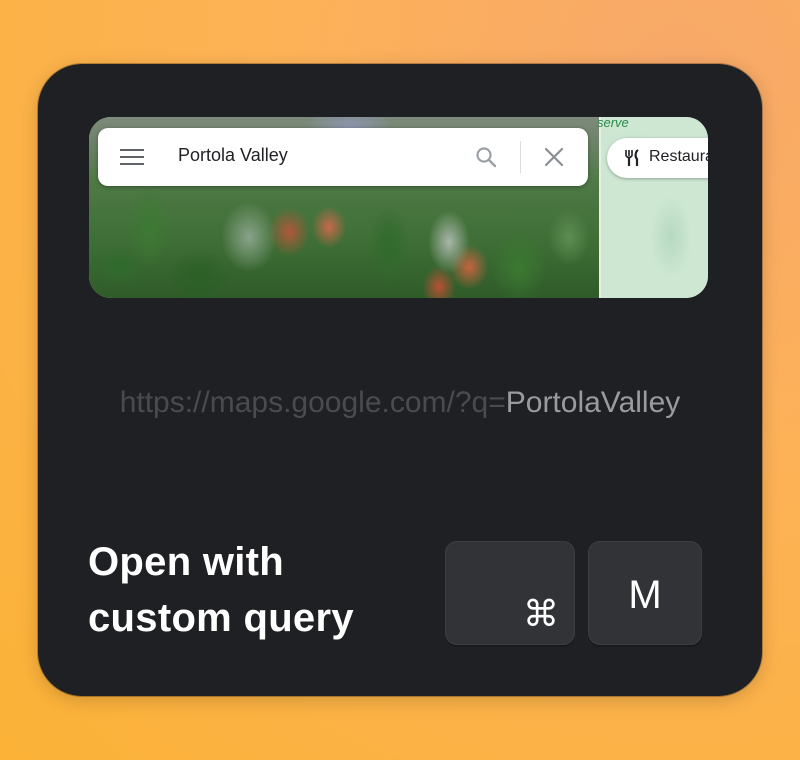 This screenshot has width=800, height=760. I want to click on caption-line-1: Open with, so click(186, 562).